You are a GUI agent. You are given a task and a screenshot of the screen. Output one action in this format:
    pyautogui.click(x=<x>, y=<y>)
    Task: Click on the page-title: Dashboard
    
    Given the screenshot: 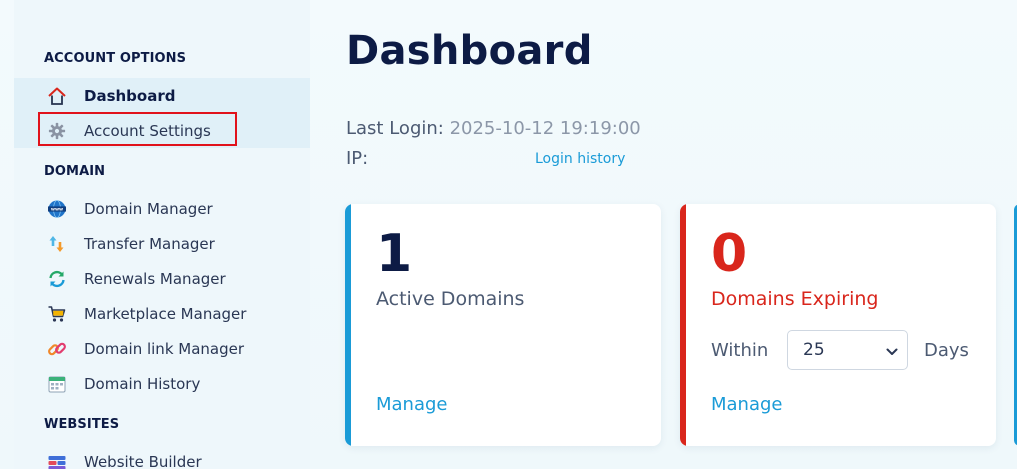 What is the action you would take?
    pyautogui.click(x=469, y=51)
    